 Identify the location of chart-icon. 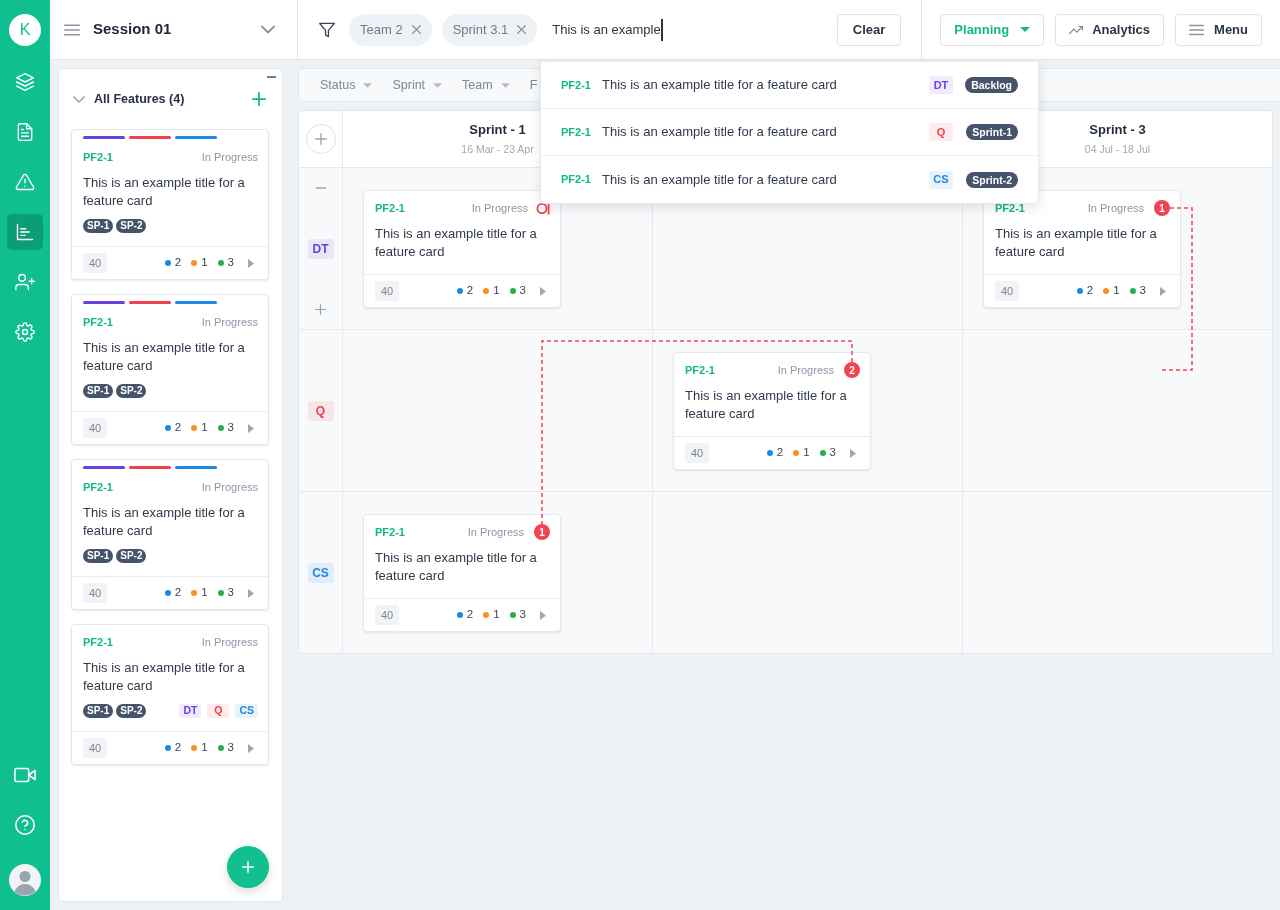
(25, 232).